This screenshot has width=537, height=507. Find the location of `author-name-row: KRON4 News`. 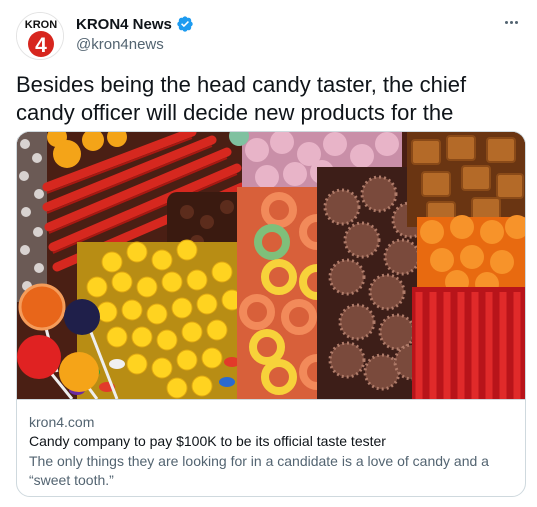

author-name-row: KRON4 News is located at coordinates (135, 24).